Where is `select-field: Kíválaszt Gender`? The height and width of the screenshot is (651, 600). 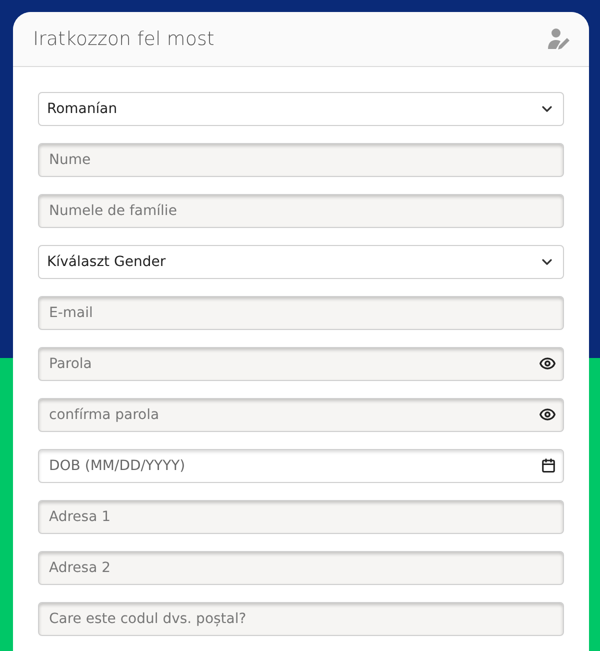 select-field: Kíválaszt Gender is located at coordinates (301, 262).